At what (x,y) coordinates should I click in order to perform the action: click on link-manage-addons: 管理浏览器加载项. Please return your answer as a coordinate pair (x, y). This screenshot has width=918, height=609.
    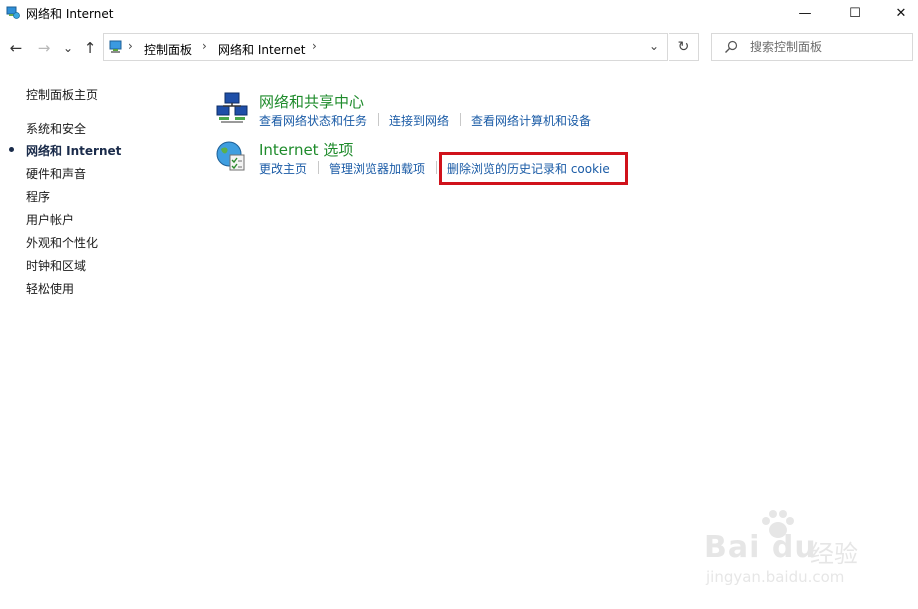
    Looking at the image, I should click on (377, 168).